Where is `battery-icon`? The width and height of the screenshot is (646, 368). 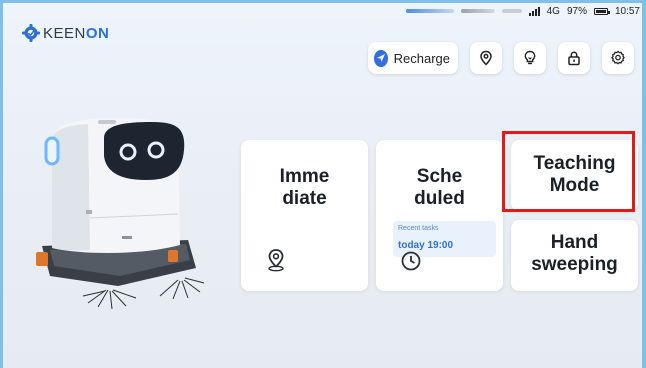 battery-icon is located at coordinates (601, 11).